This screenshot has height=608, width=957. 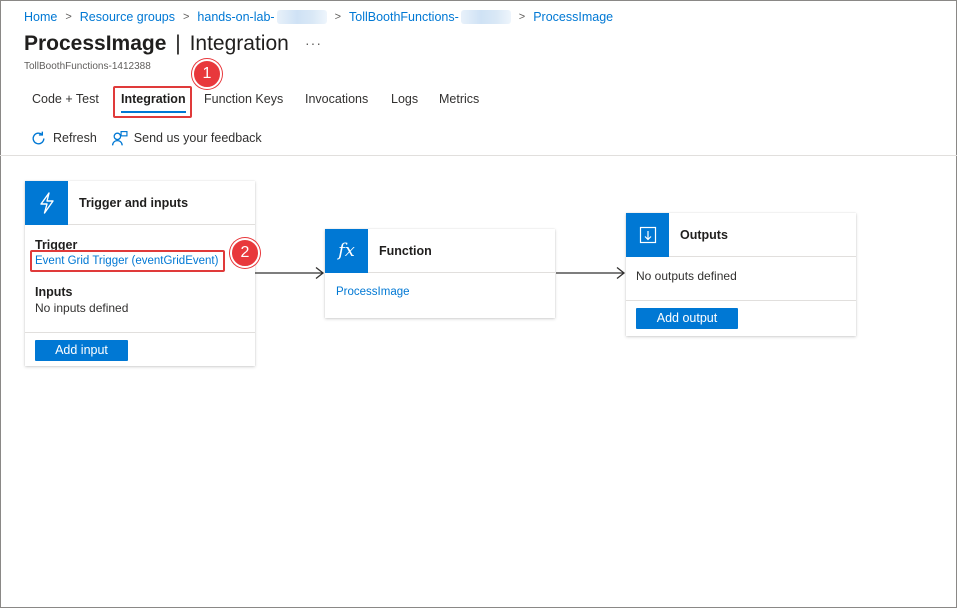 I want to click on page-title-main: ProcessImage, so click(x=95, y=43).